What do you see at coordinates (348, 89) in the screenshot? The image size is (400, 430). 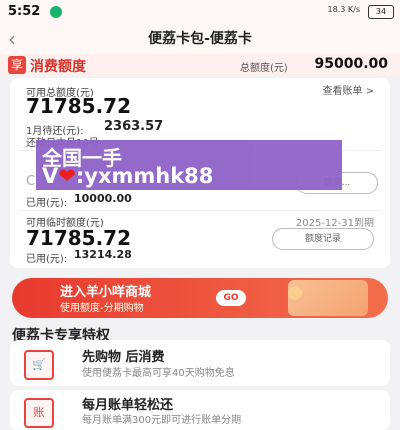 I see `view-bill-link: 查看账单 >` at bounding box center [348, 89].